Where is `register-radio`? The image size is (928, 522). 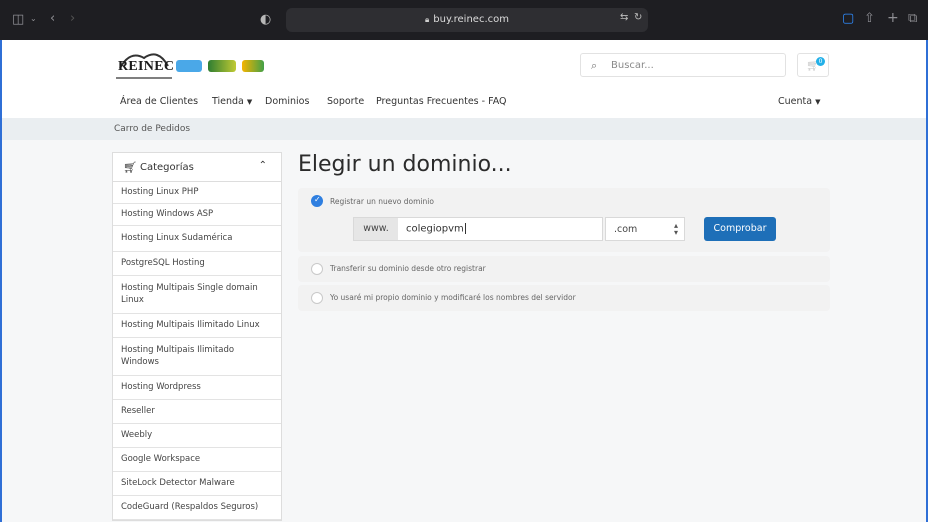
register-radio is located at coordinates (317, 201).